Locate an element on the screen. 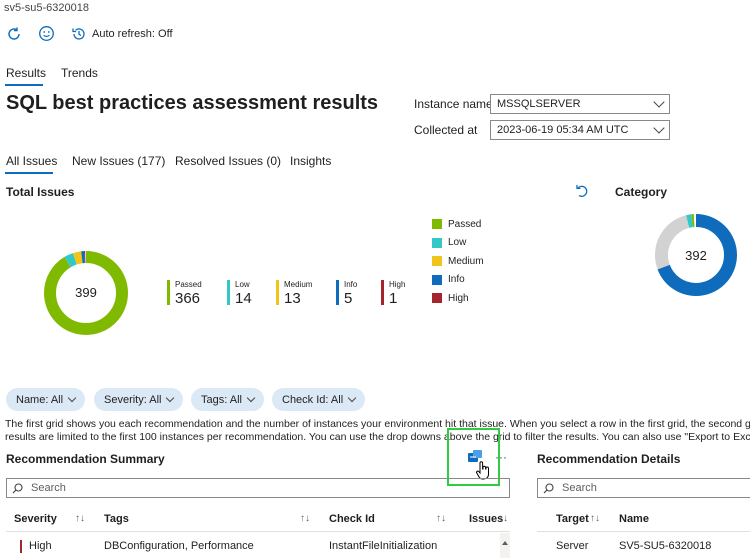 The image size is (750, 558). search-icon is located at coordinates (548, 487).